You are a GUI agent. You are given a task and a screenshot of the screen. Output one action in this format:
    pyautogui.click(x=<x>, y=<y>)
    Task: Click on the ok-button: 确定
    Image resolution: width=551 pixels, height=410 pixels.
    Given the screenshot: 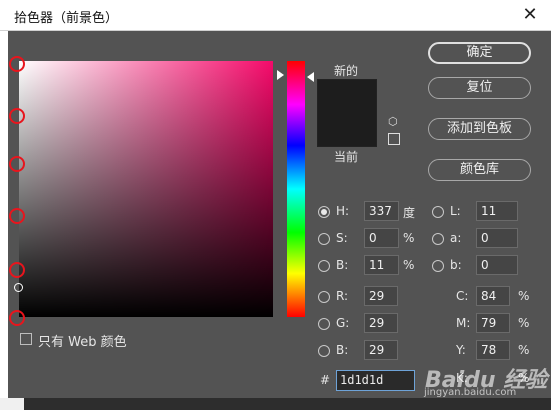 What is the action you would take?
    pyautogui.click(x=479, y=53)
    